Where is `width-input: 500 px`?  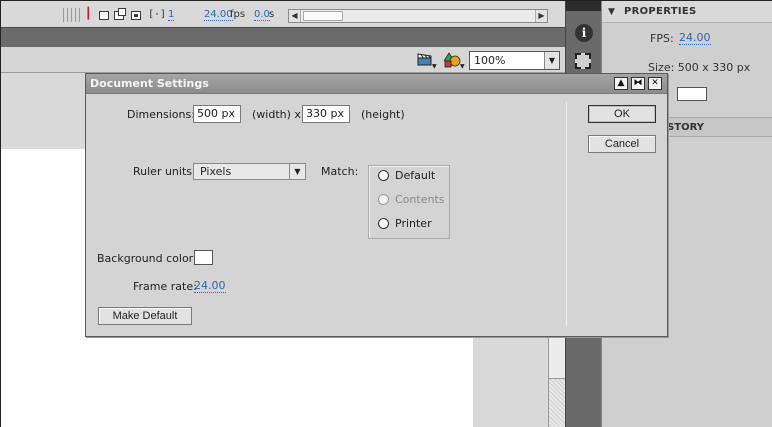
width-input: 500 px is located at coordinates (217, 114).